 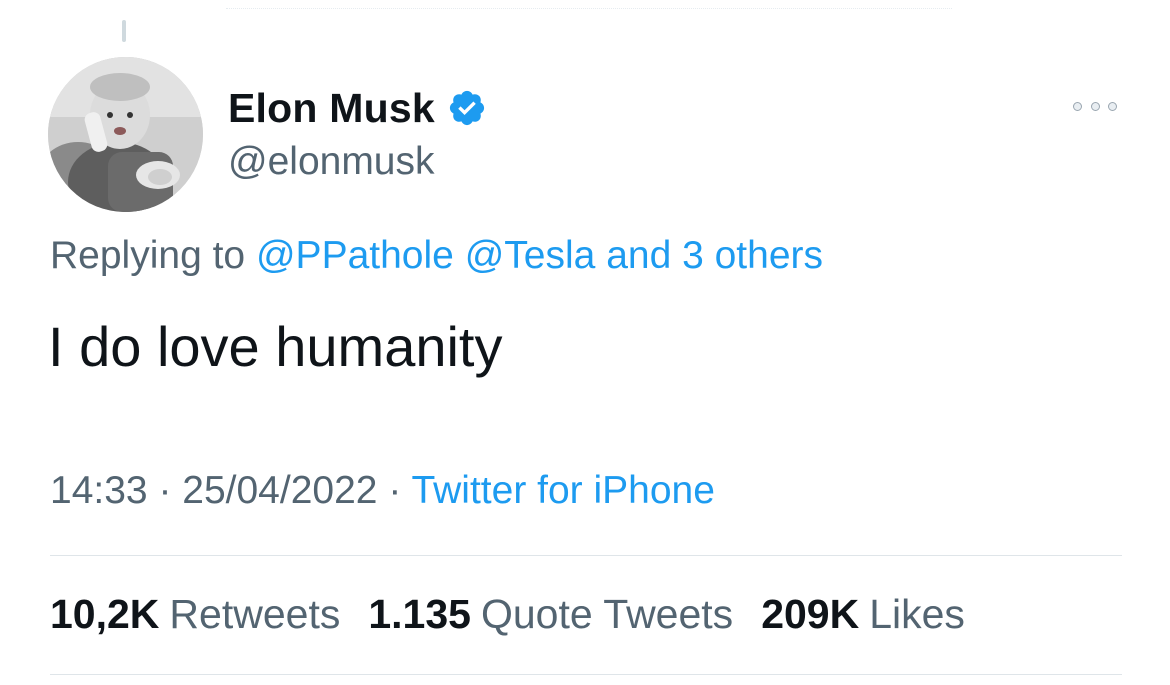 I want to click on avatar-photo-icon, so click(x=125, y=134).